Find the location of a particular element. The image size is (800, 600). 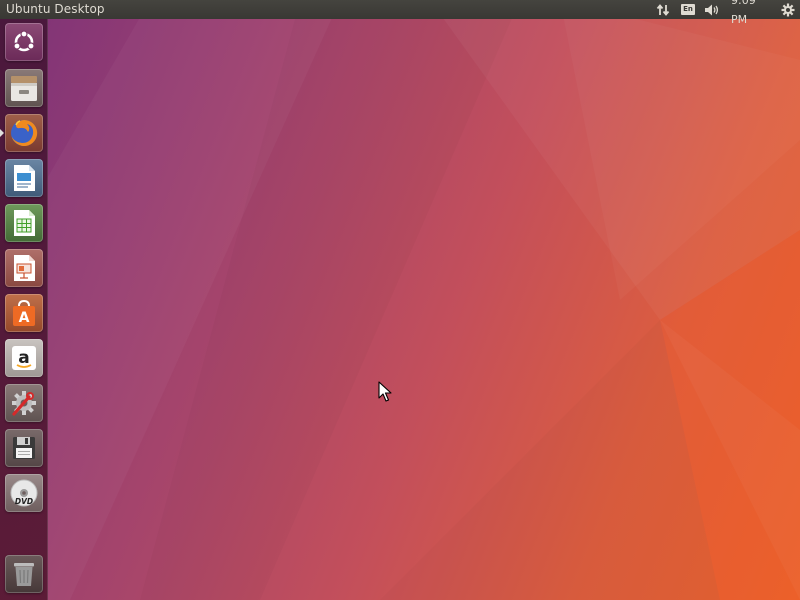

dvd-icon: DVD is located at coordinates (24, 493).